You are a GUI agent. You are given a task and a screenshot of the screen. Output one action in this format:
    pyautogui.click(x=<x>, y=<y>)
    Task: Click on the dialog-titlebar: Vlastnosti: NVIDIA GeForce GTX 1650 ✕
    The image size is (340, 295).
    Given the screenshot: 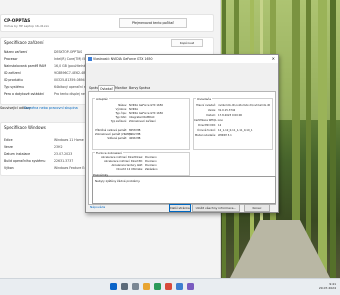 What is the action you would take?
    pyautogui.click(x=182, y=59)
    